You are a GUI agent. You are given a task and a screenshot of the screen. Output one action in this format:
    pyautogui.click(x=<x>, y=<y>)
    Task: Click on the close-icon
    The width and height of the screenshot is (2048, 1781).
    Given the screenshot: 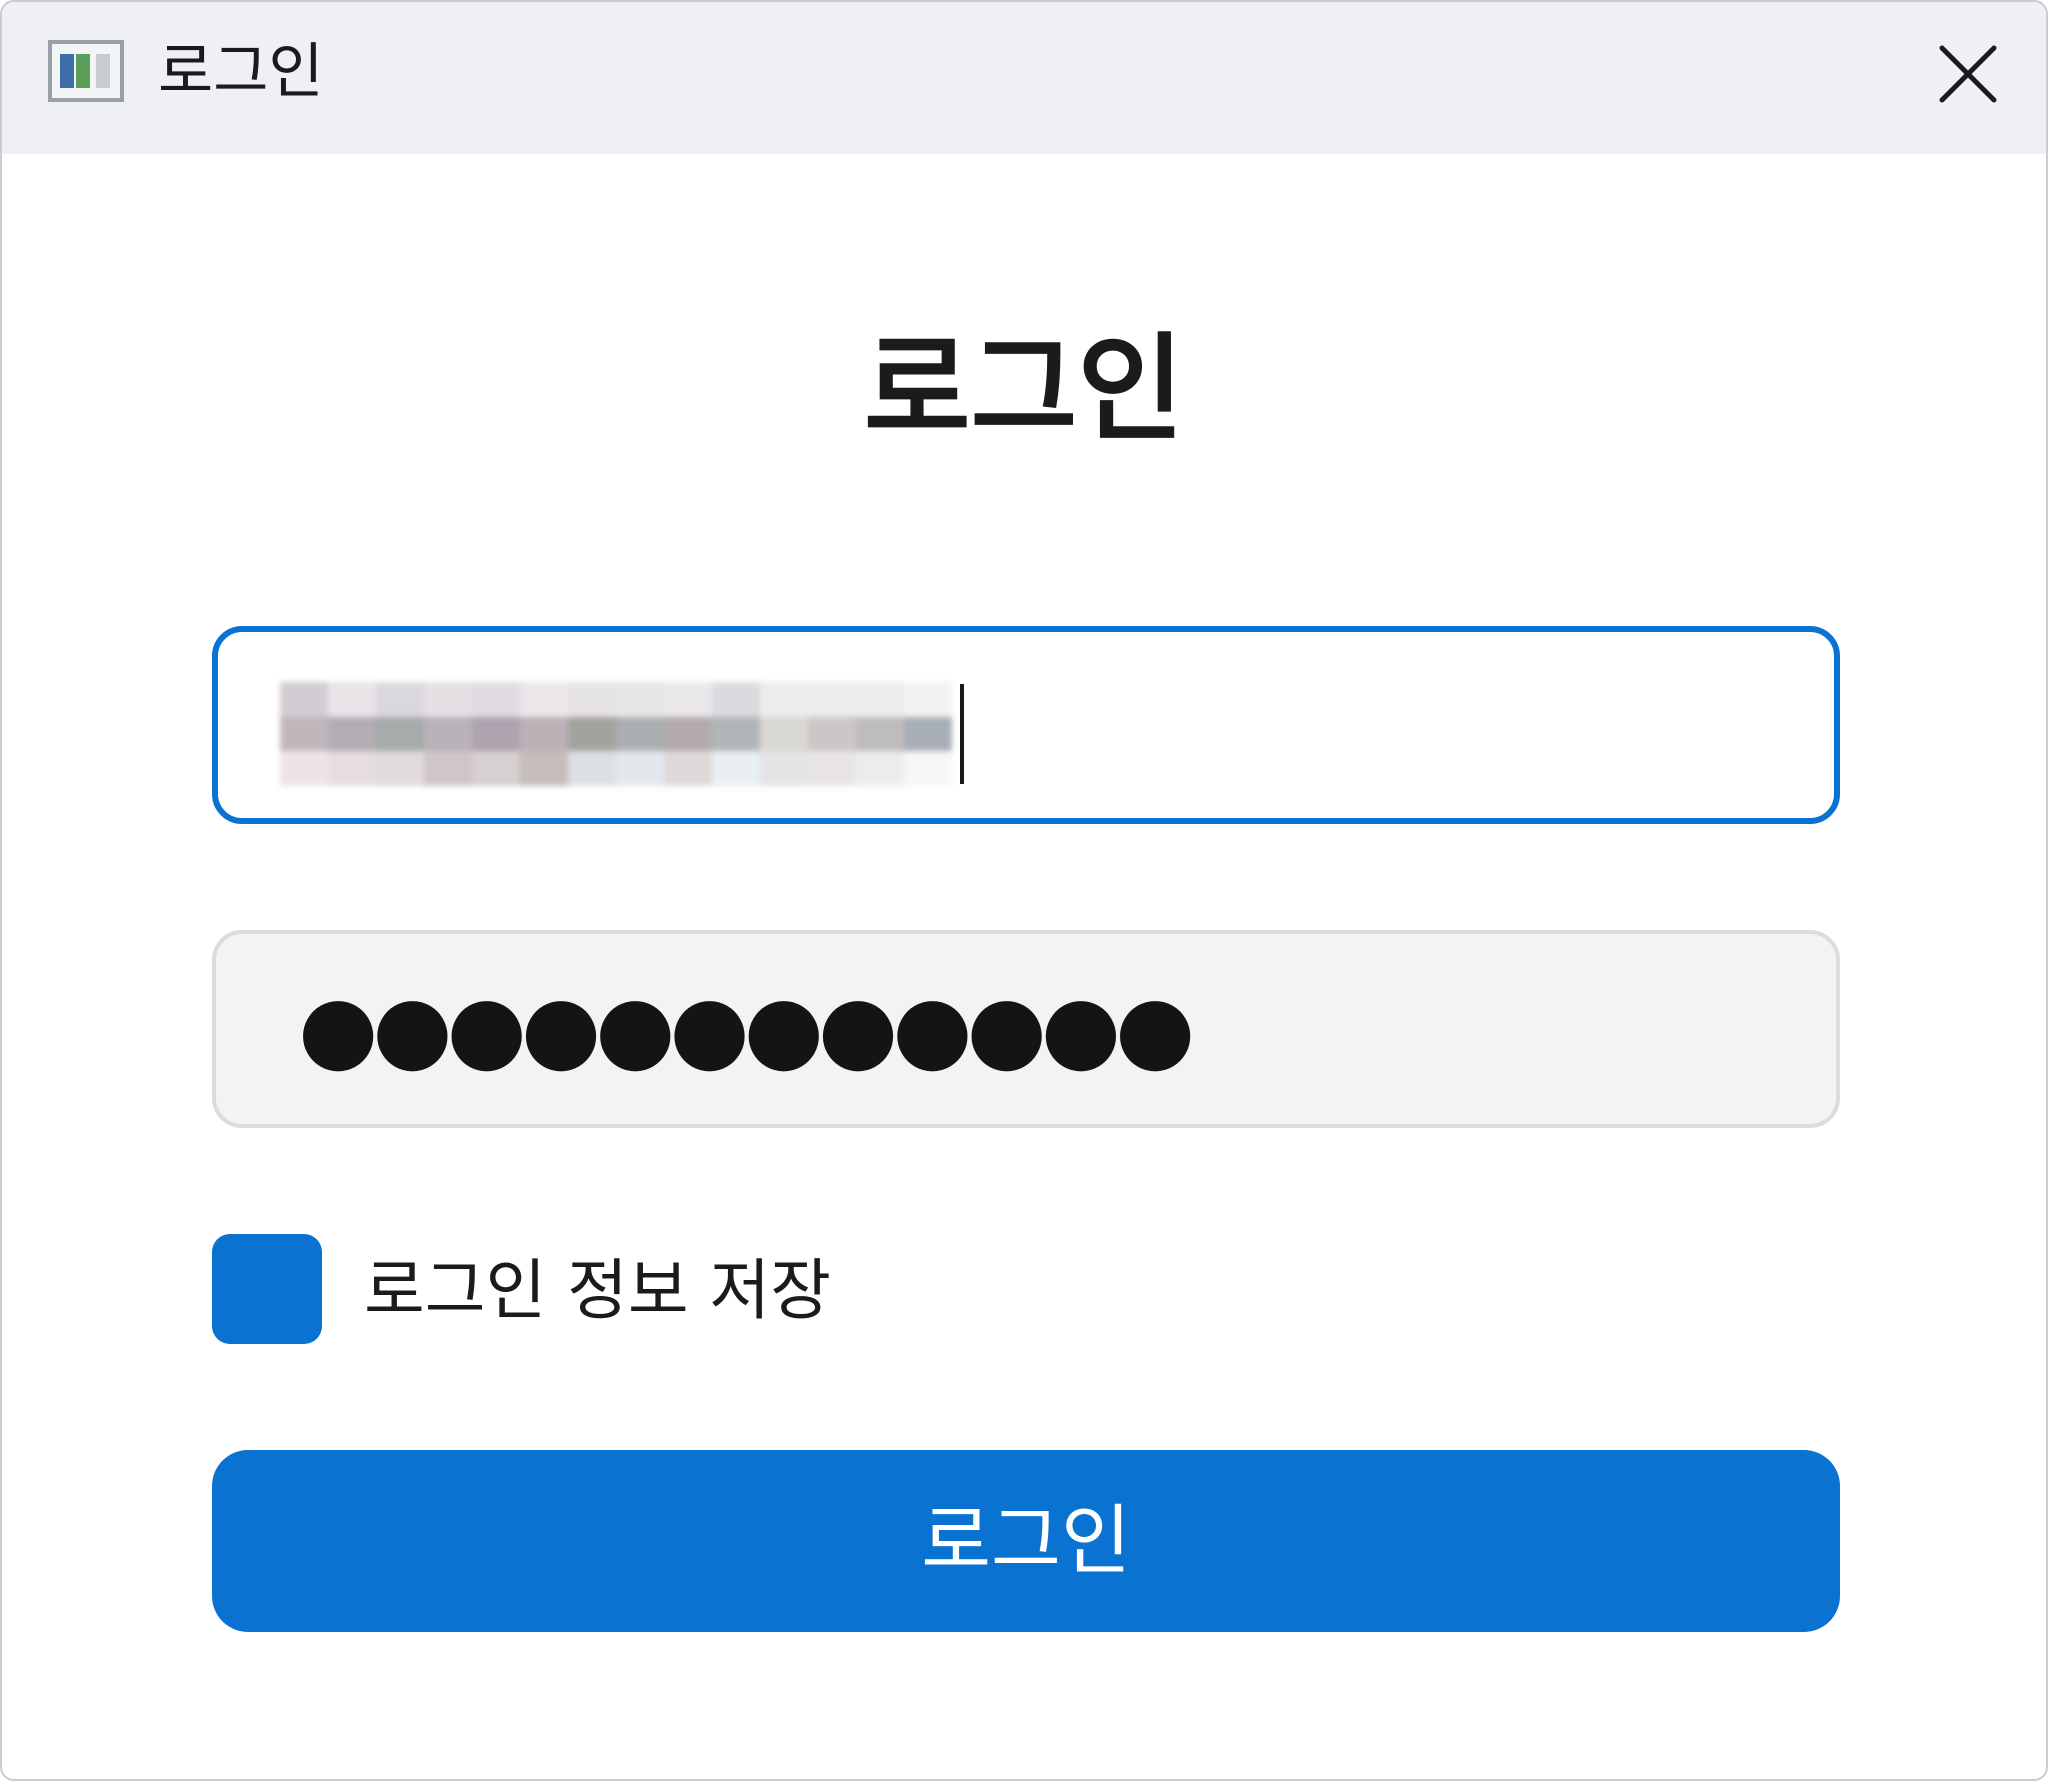 What is the action you would take?
    pyautogui.click(x=1968, y=74)
    